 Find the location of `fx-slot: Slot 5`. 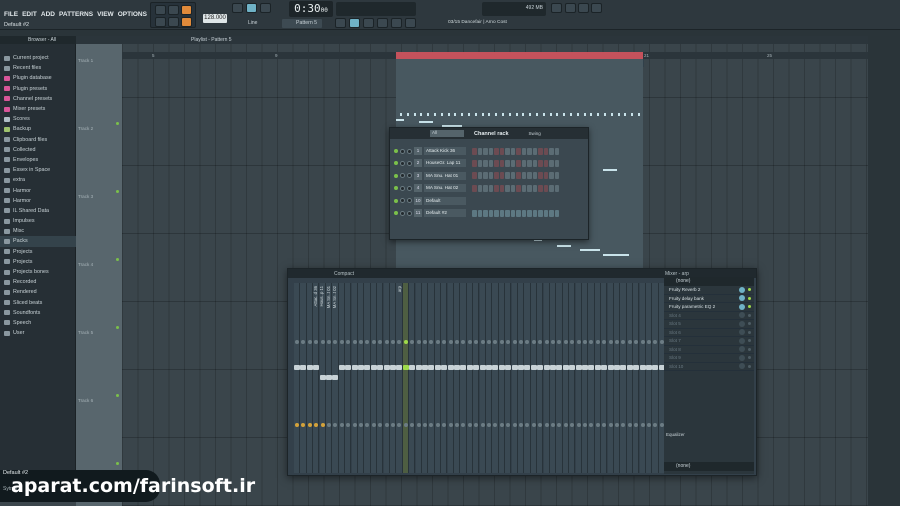

fx-slot: Slot 5 is located at coordinates (709, 324).